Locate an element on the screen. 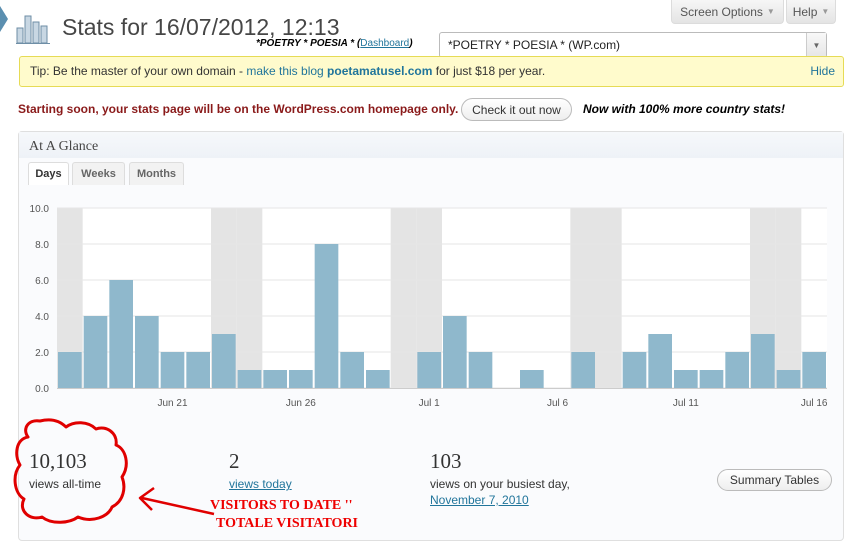 The height and width of the screenshot is (541, 854). country-stats-note: Now with 100% more country stats! is located at coordinates (684, 109).